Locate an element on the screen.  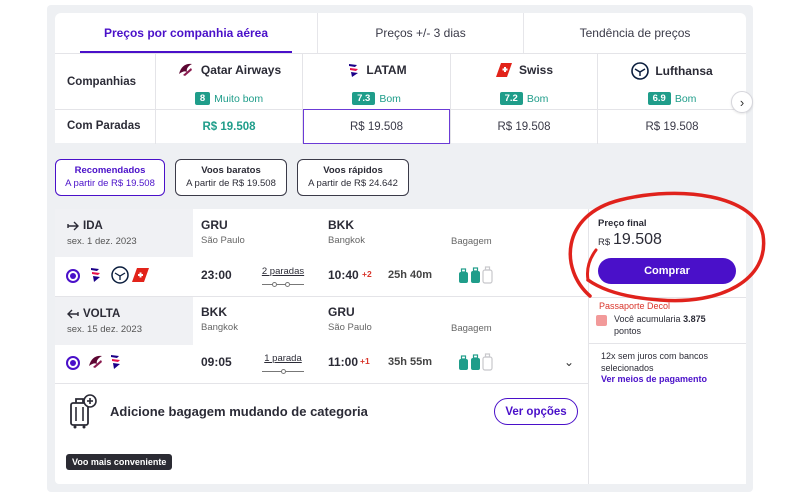
score-badge: 7.2 is located at coordinates (511, 98).